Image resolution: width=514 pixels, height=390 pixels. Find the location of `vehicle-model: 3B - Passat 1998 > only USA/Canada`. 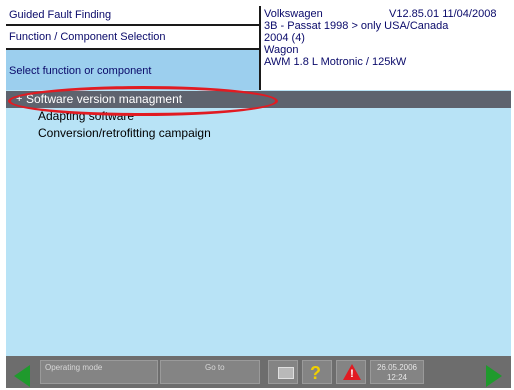

vehicle-model: 3B - Passat 1998 > only USA/Canada is located at coordinates (356, 26).